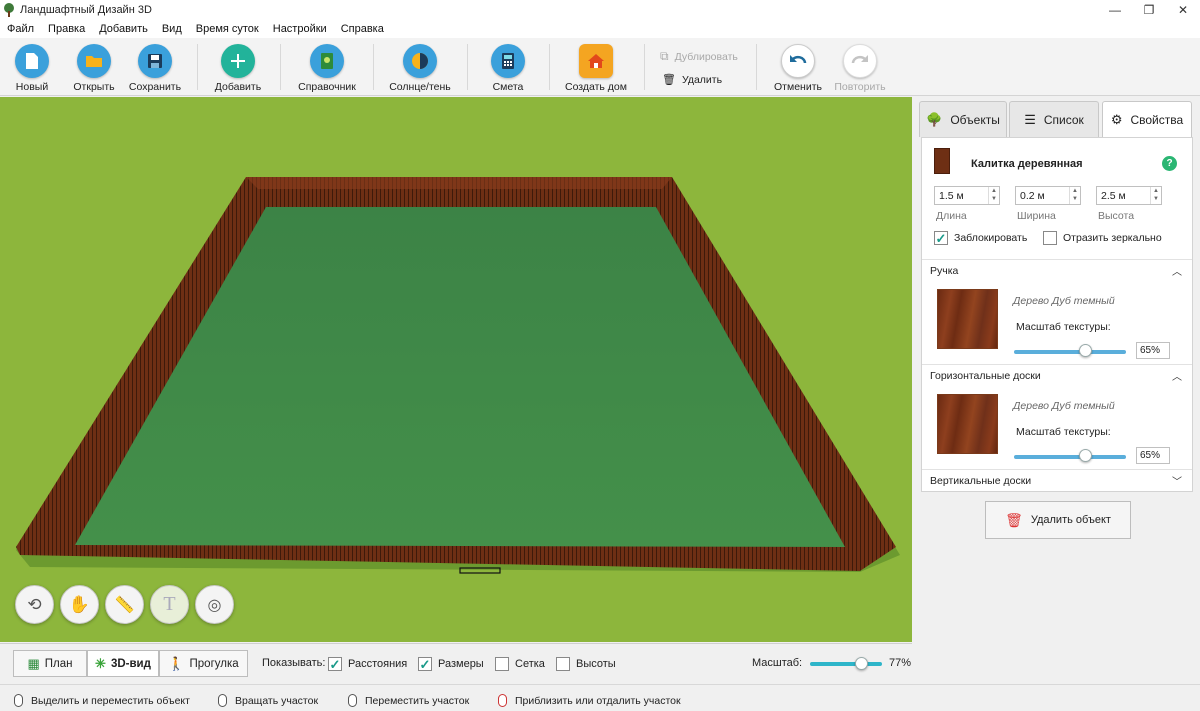  Describe the element at coordinates (1048, 195) in the screenshot. I see `width-input: 0.2 м ▲ ▼` at that location.